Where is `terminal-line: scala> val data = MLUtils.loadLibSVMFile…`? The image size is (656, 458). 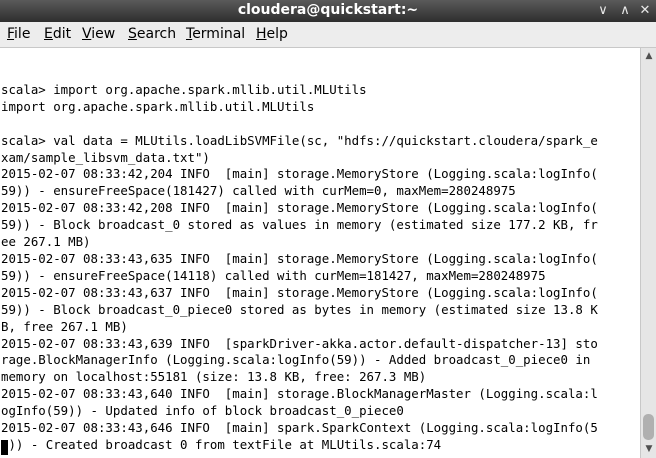
terminal-line: scala> val data = MLUtils.loadLibSVMFile… is located at coordinates (299, 140).